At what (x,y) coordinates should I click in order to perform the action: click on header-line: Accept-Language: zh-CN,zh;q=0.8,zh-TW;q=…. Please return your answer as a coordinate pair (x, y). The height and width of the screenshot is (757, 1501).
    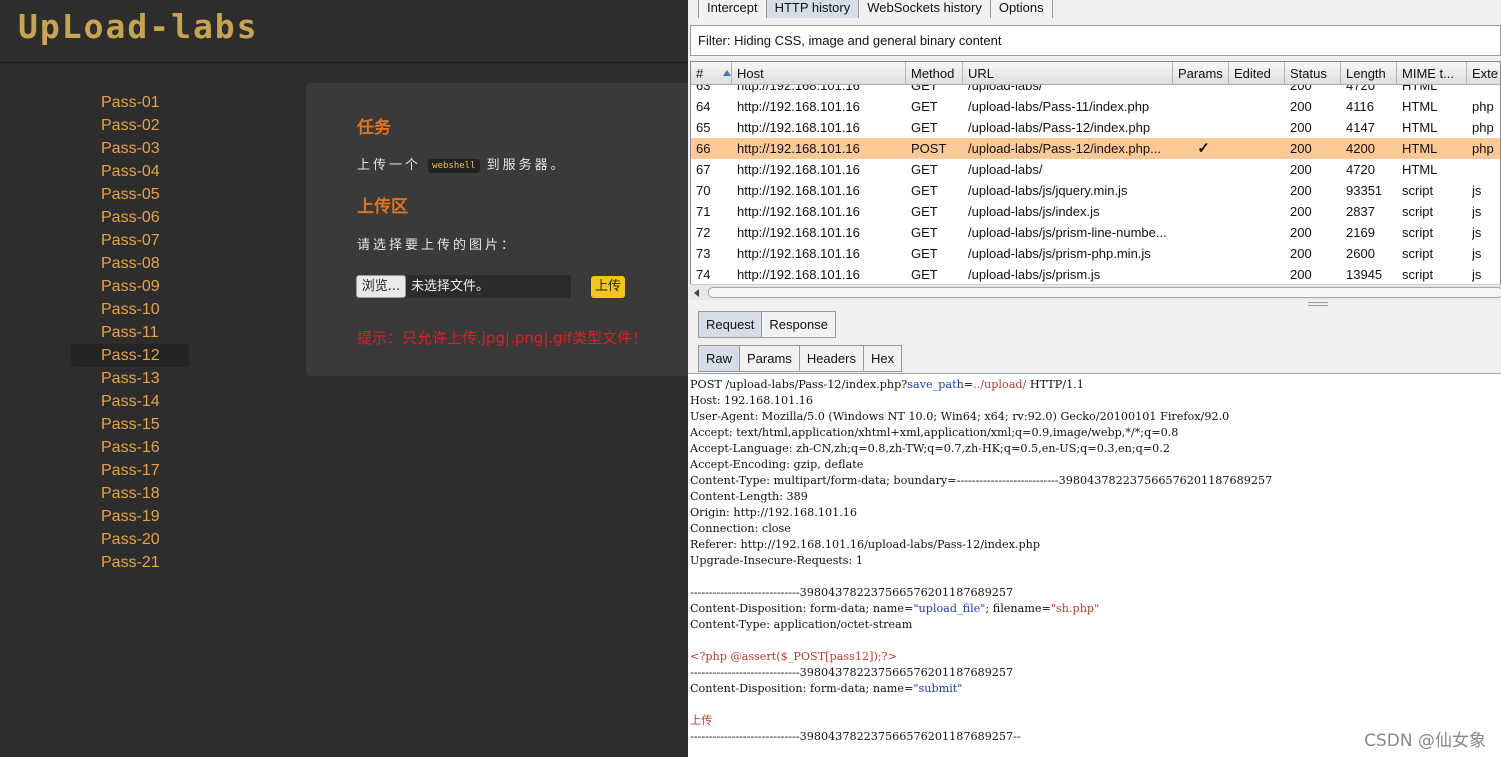
    Looking at the image, I should click on (930, 448).